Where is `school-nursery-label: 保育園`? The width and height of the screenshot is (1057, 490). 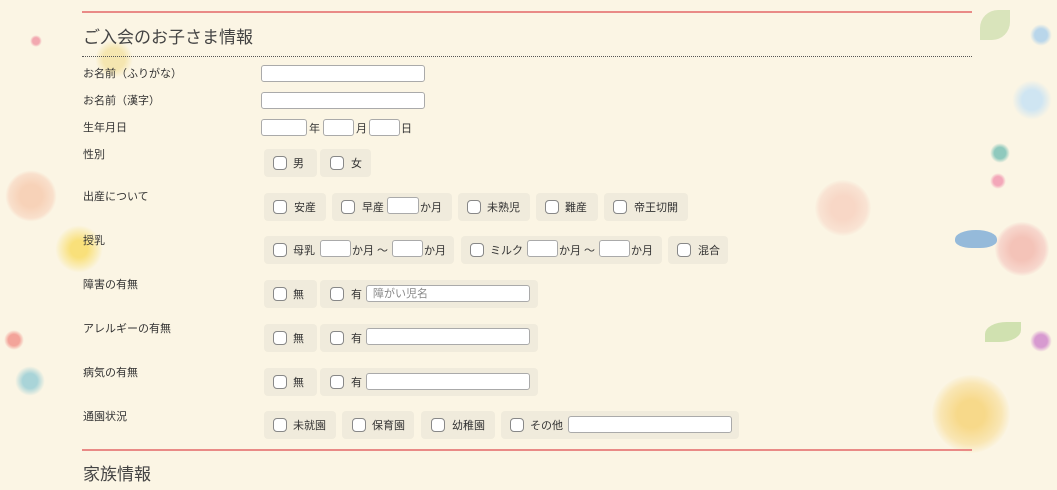 school-nursery-label: 保育園 is located at coordinates (388, 425).